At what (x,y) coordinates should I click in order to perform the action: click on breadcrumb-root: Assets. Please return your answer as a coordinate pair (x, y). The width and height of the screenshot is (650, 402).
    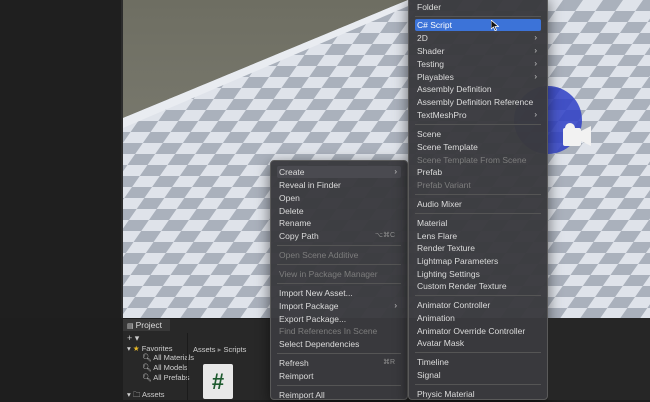
    Looking at the image, I should click on (204, 349).